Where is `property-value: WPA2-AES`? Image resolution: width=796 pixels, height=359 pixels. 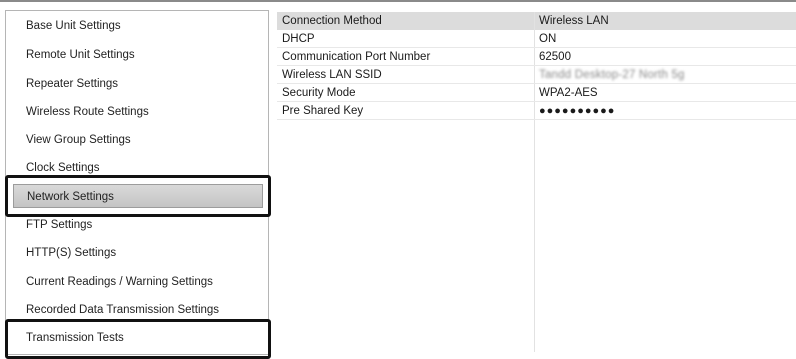 property-value: WPA2-AES is located at coordinates (665, 93).